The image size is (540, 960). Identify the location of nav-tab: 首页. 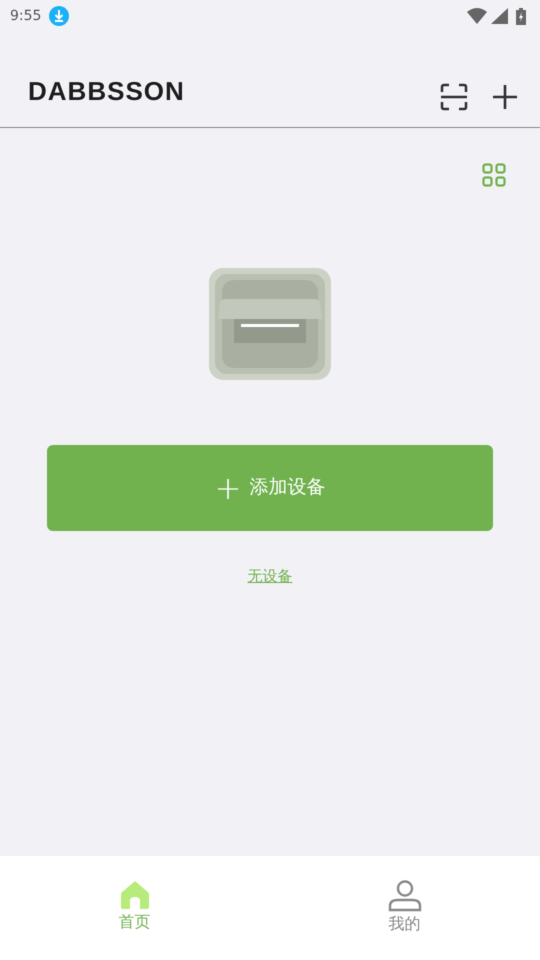
(134, 908).